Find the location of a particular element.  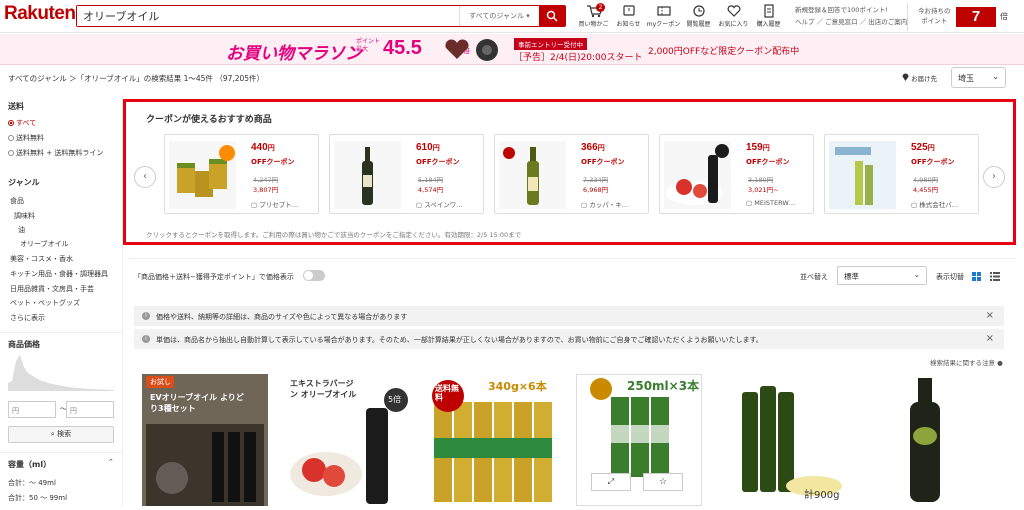

genre-item: 油 is located at coordinates (21, 230).